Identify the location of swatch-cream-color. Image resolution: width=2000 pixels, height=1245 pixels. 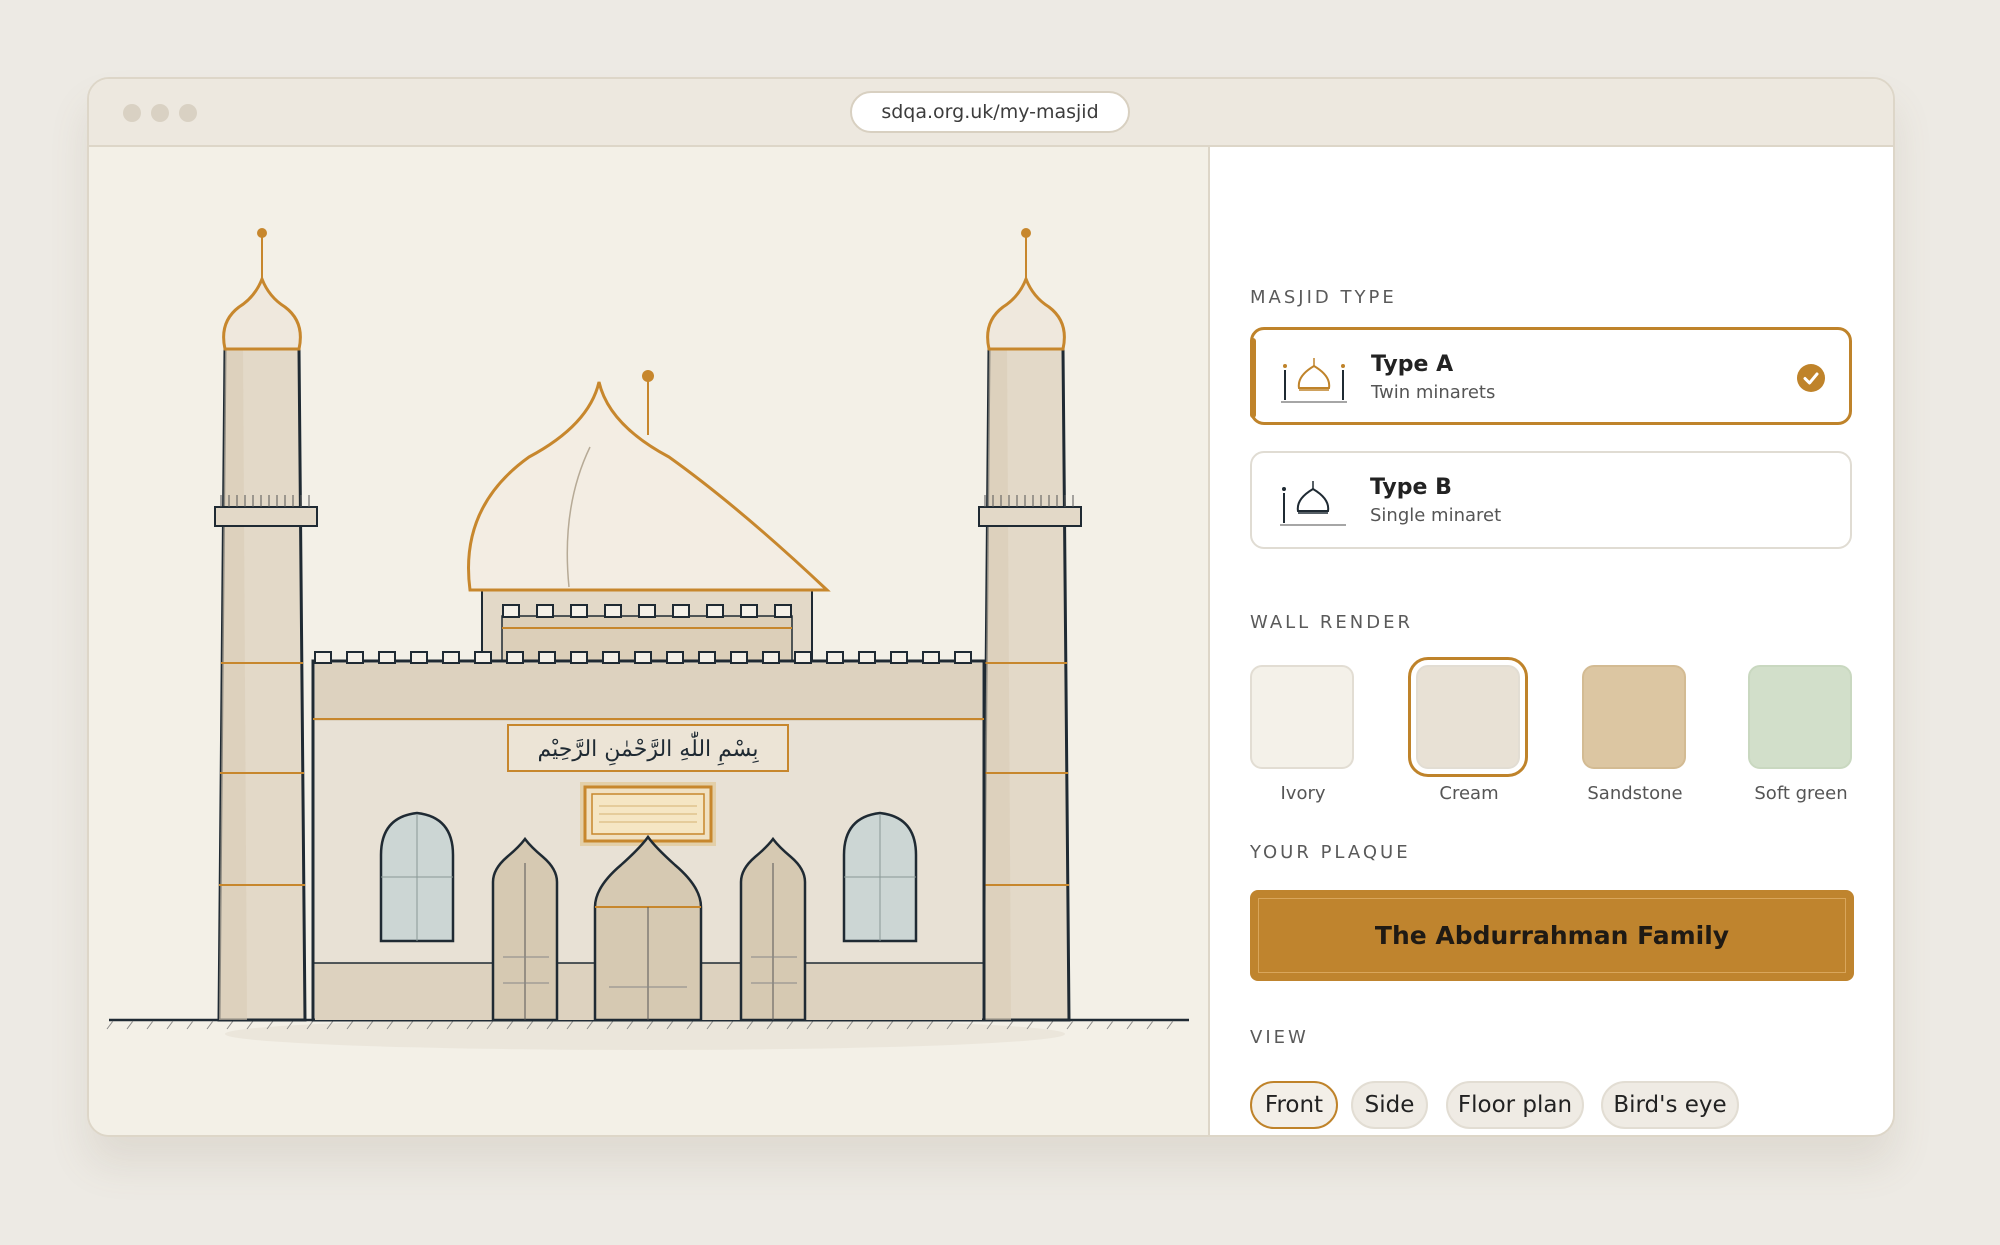
(1468, 717).